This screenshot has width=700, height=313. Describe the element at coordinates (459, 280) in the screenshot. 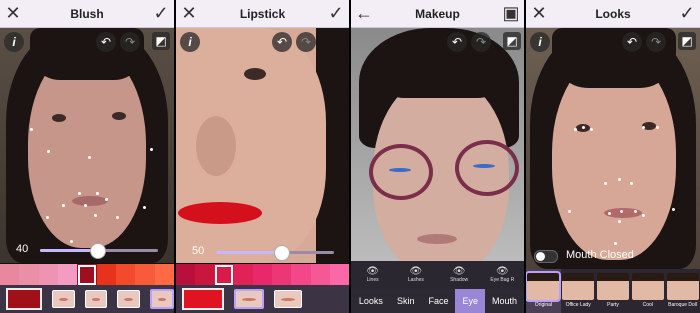

I see `eye-category-label: Shadow` at that location.